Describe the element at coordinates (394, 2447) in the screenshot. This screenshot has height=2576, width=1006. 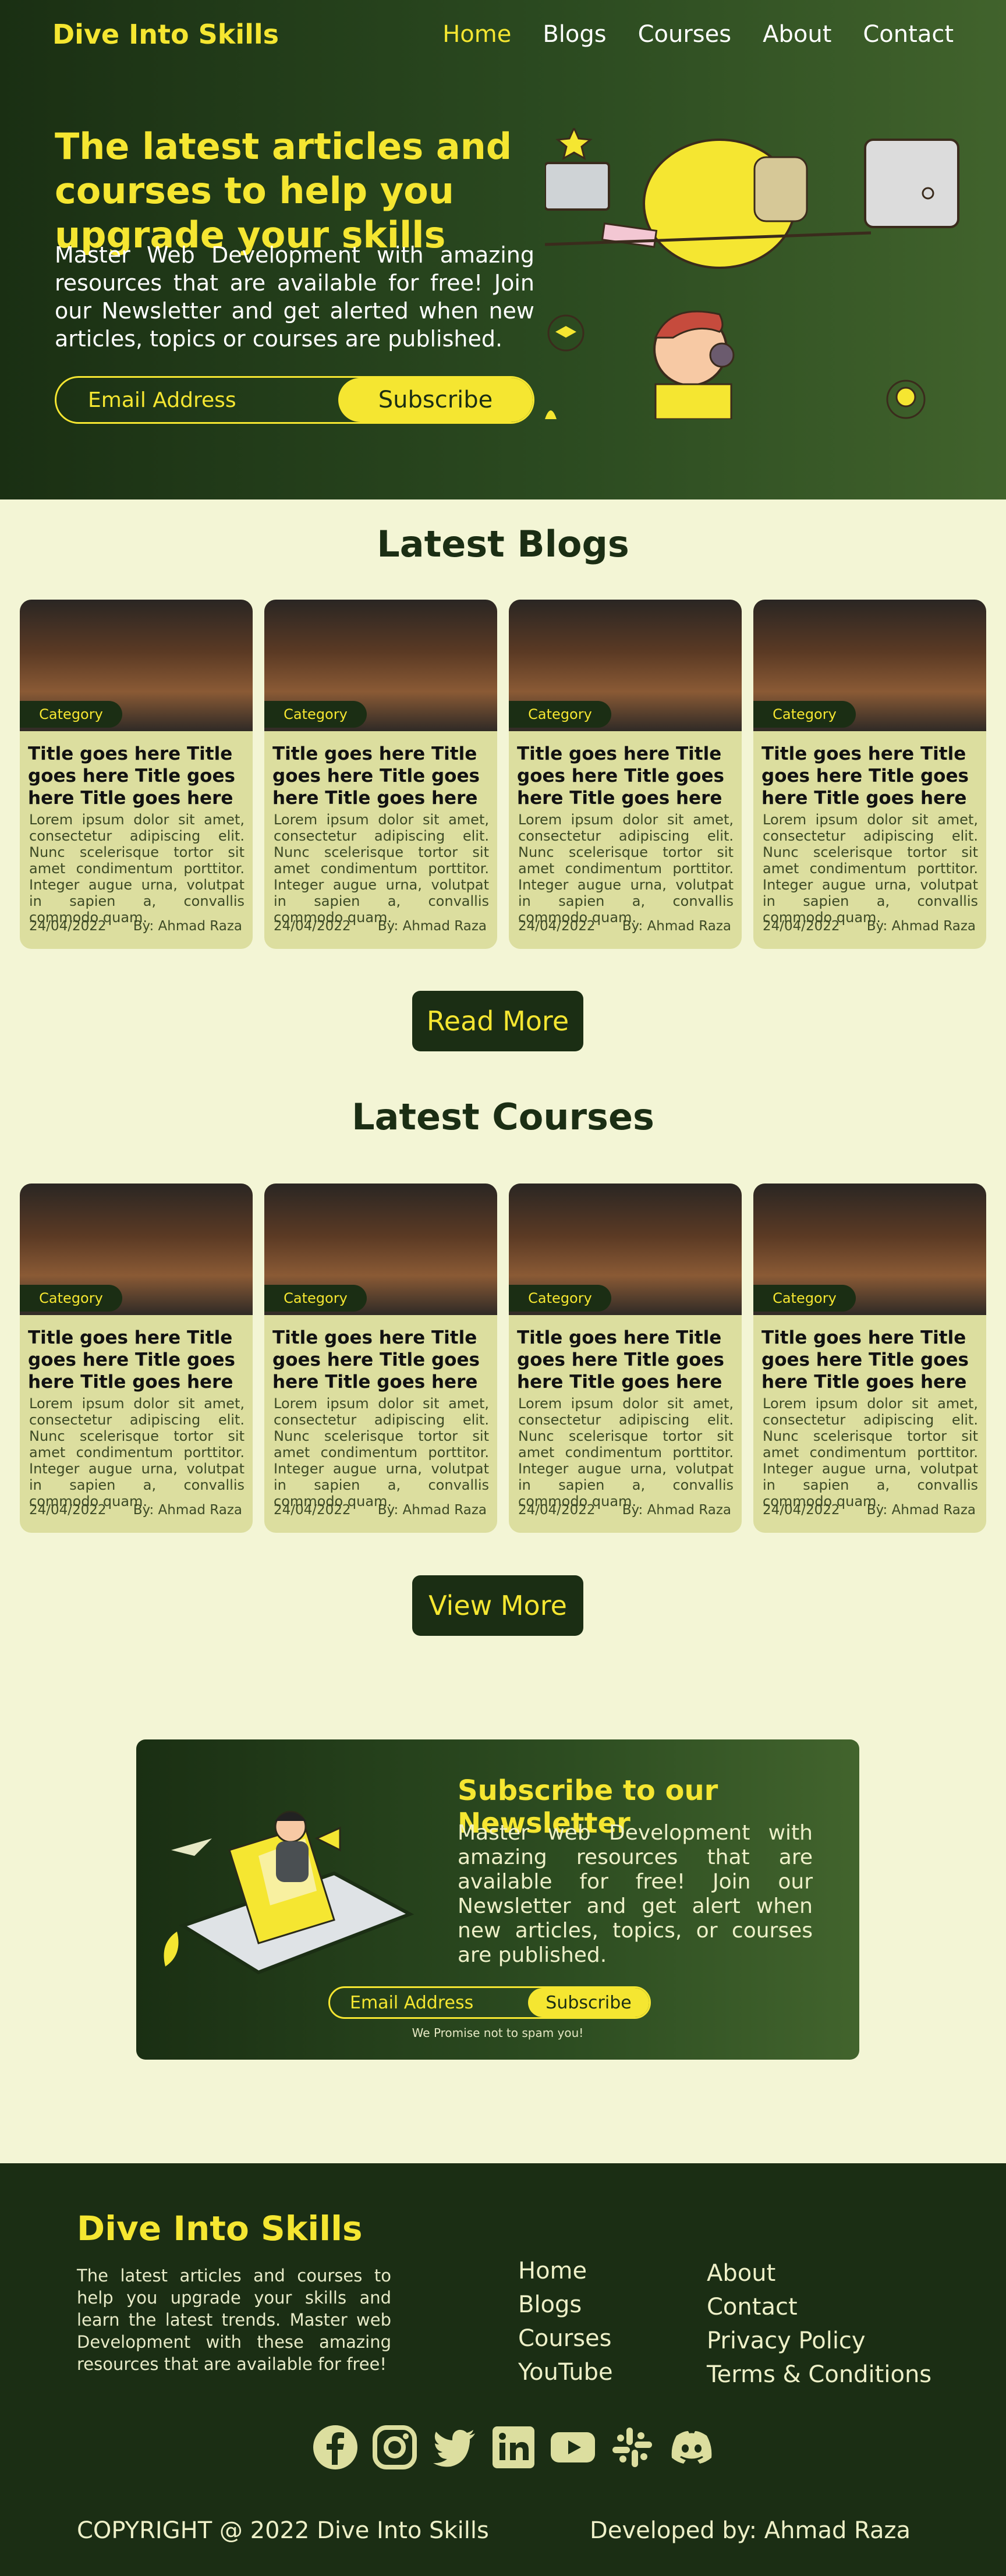
I see `instagram-icon` at that location.